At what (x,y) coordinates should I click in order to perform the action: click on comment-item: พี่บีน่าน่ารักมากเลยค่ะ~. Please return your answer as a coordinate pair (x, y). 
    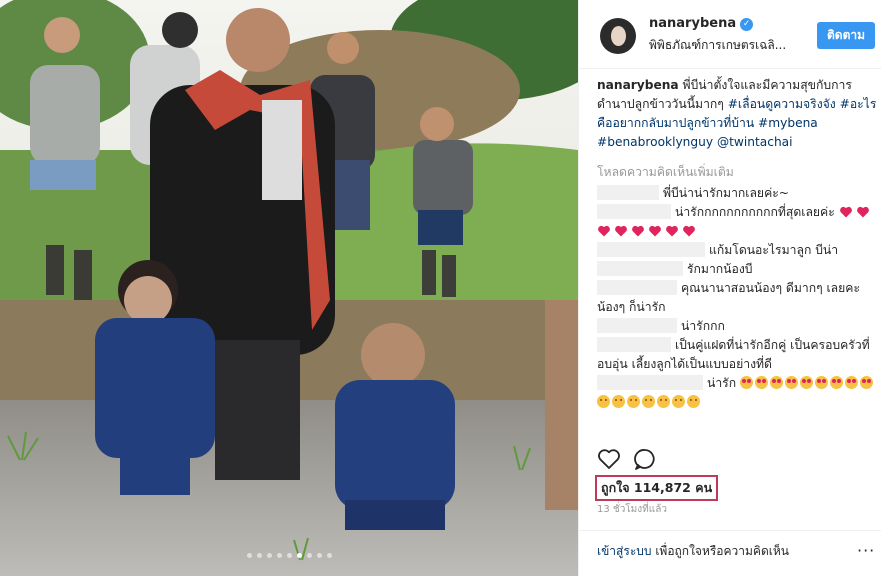
    Looking at the image, I should click on (738, 193).